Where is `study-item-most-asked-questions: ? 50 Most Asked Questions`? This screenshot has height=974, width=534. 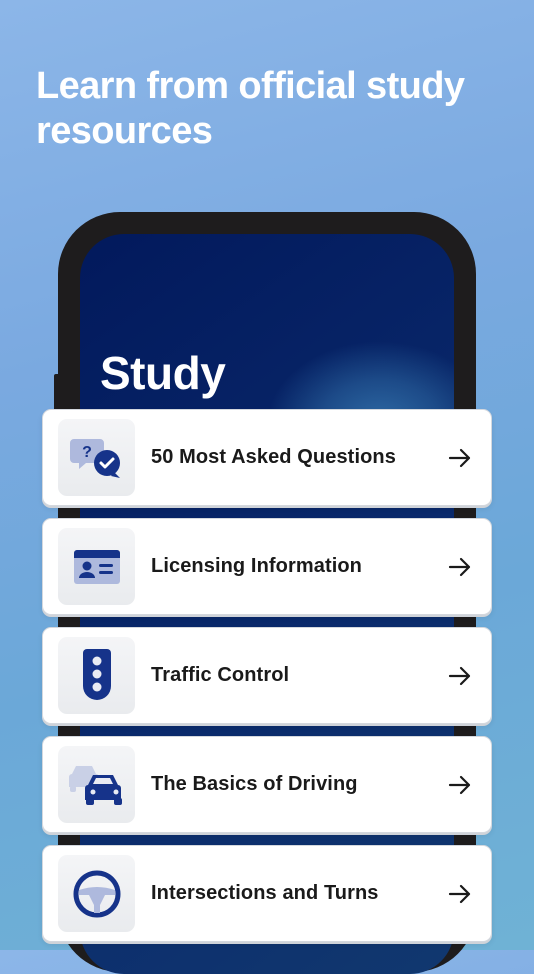 study-item-most-asked-questions: ? 50 Most Asked Questions is located at coordinates (267, 457).